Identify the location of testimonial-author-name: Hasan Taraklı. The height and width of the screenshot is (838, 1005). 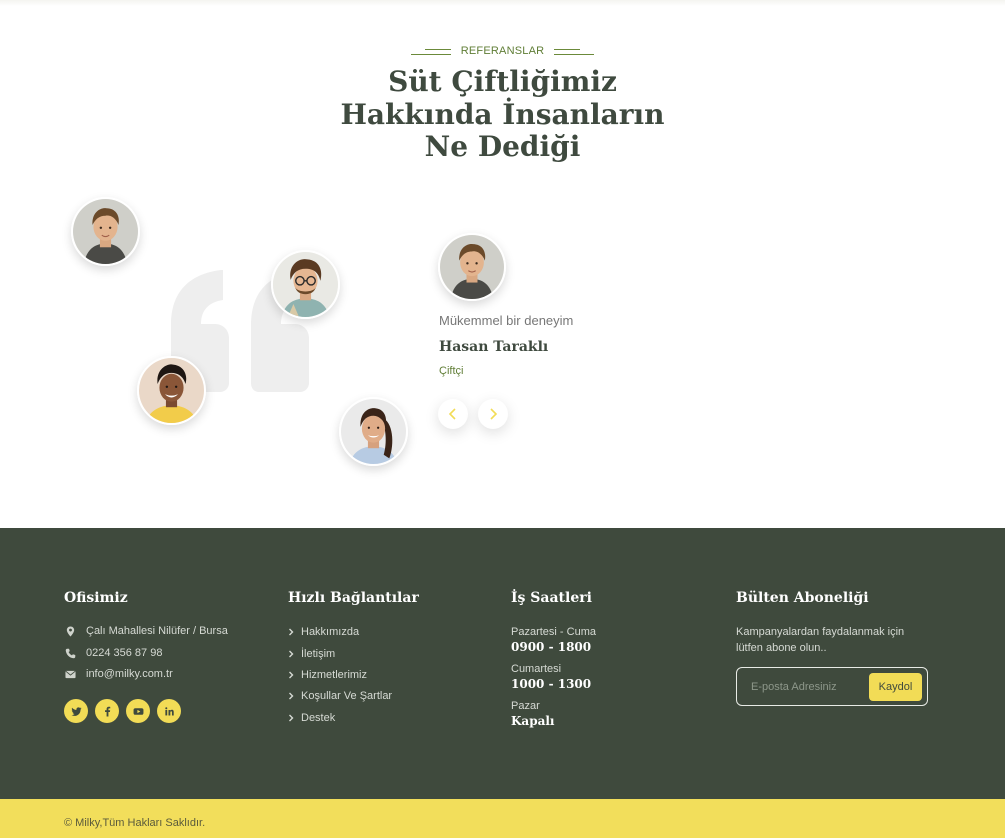
(494, 347).